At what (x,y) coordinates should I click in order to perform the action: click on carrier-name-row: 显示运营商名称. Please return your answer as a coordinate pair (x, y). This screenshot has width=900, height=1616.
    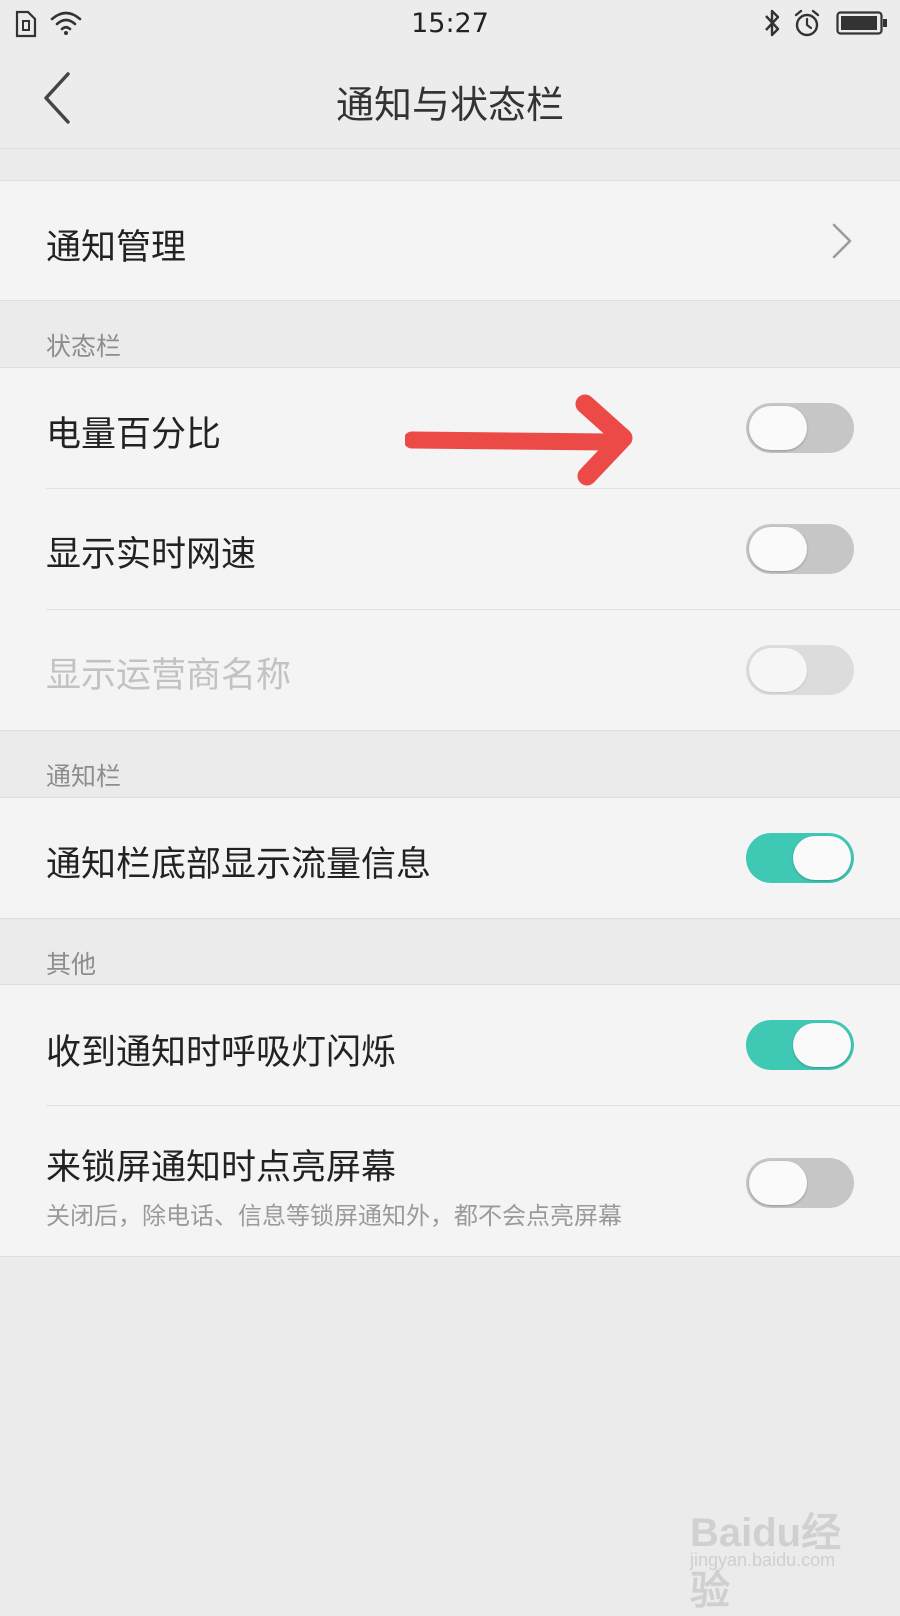
    Looking at the image, I should click on (450, 670).